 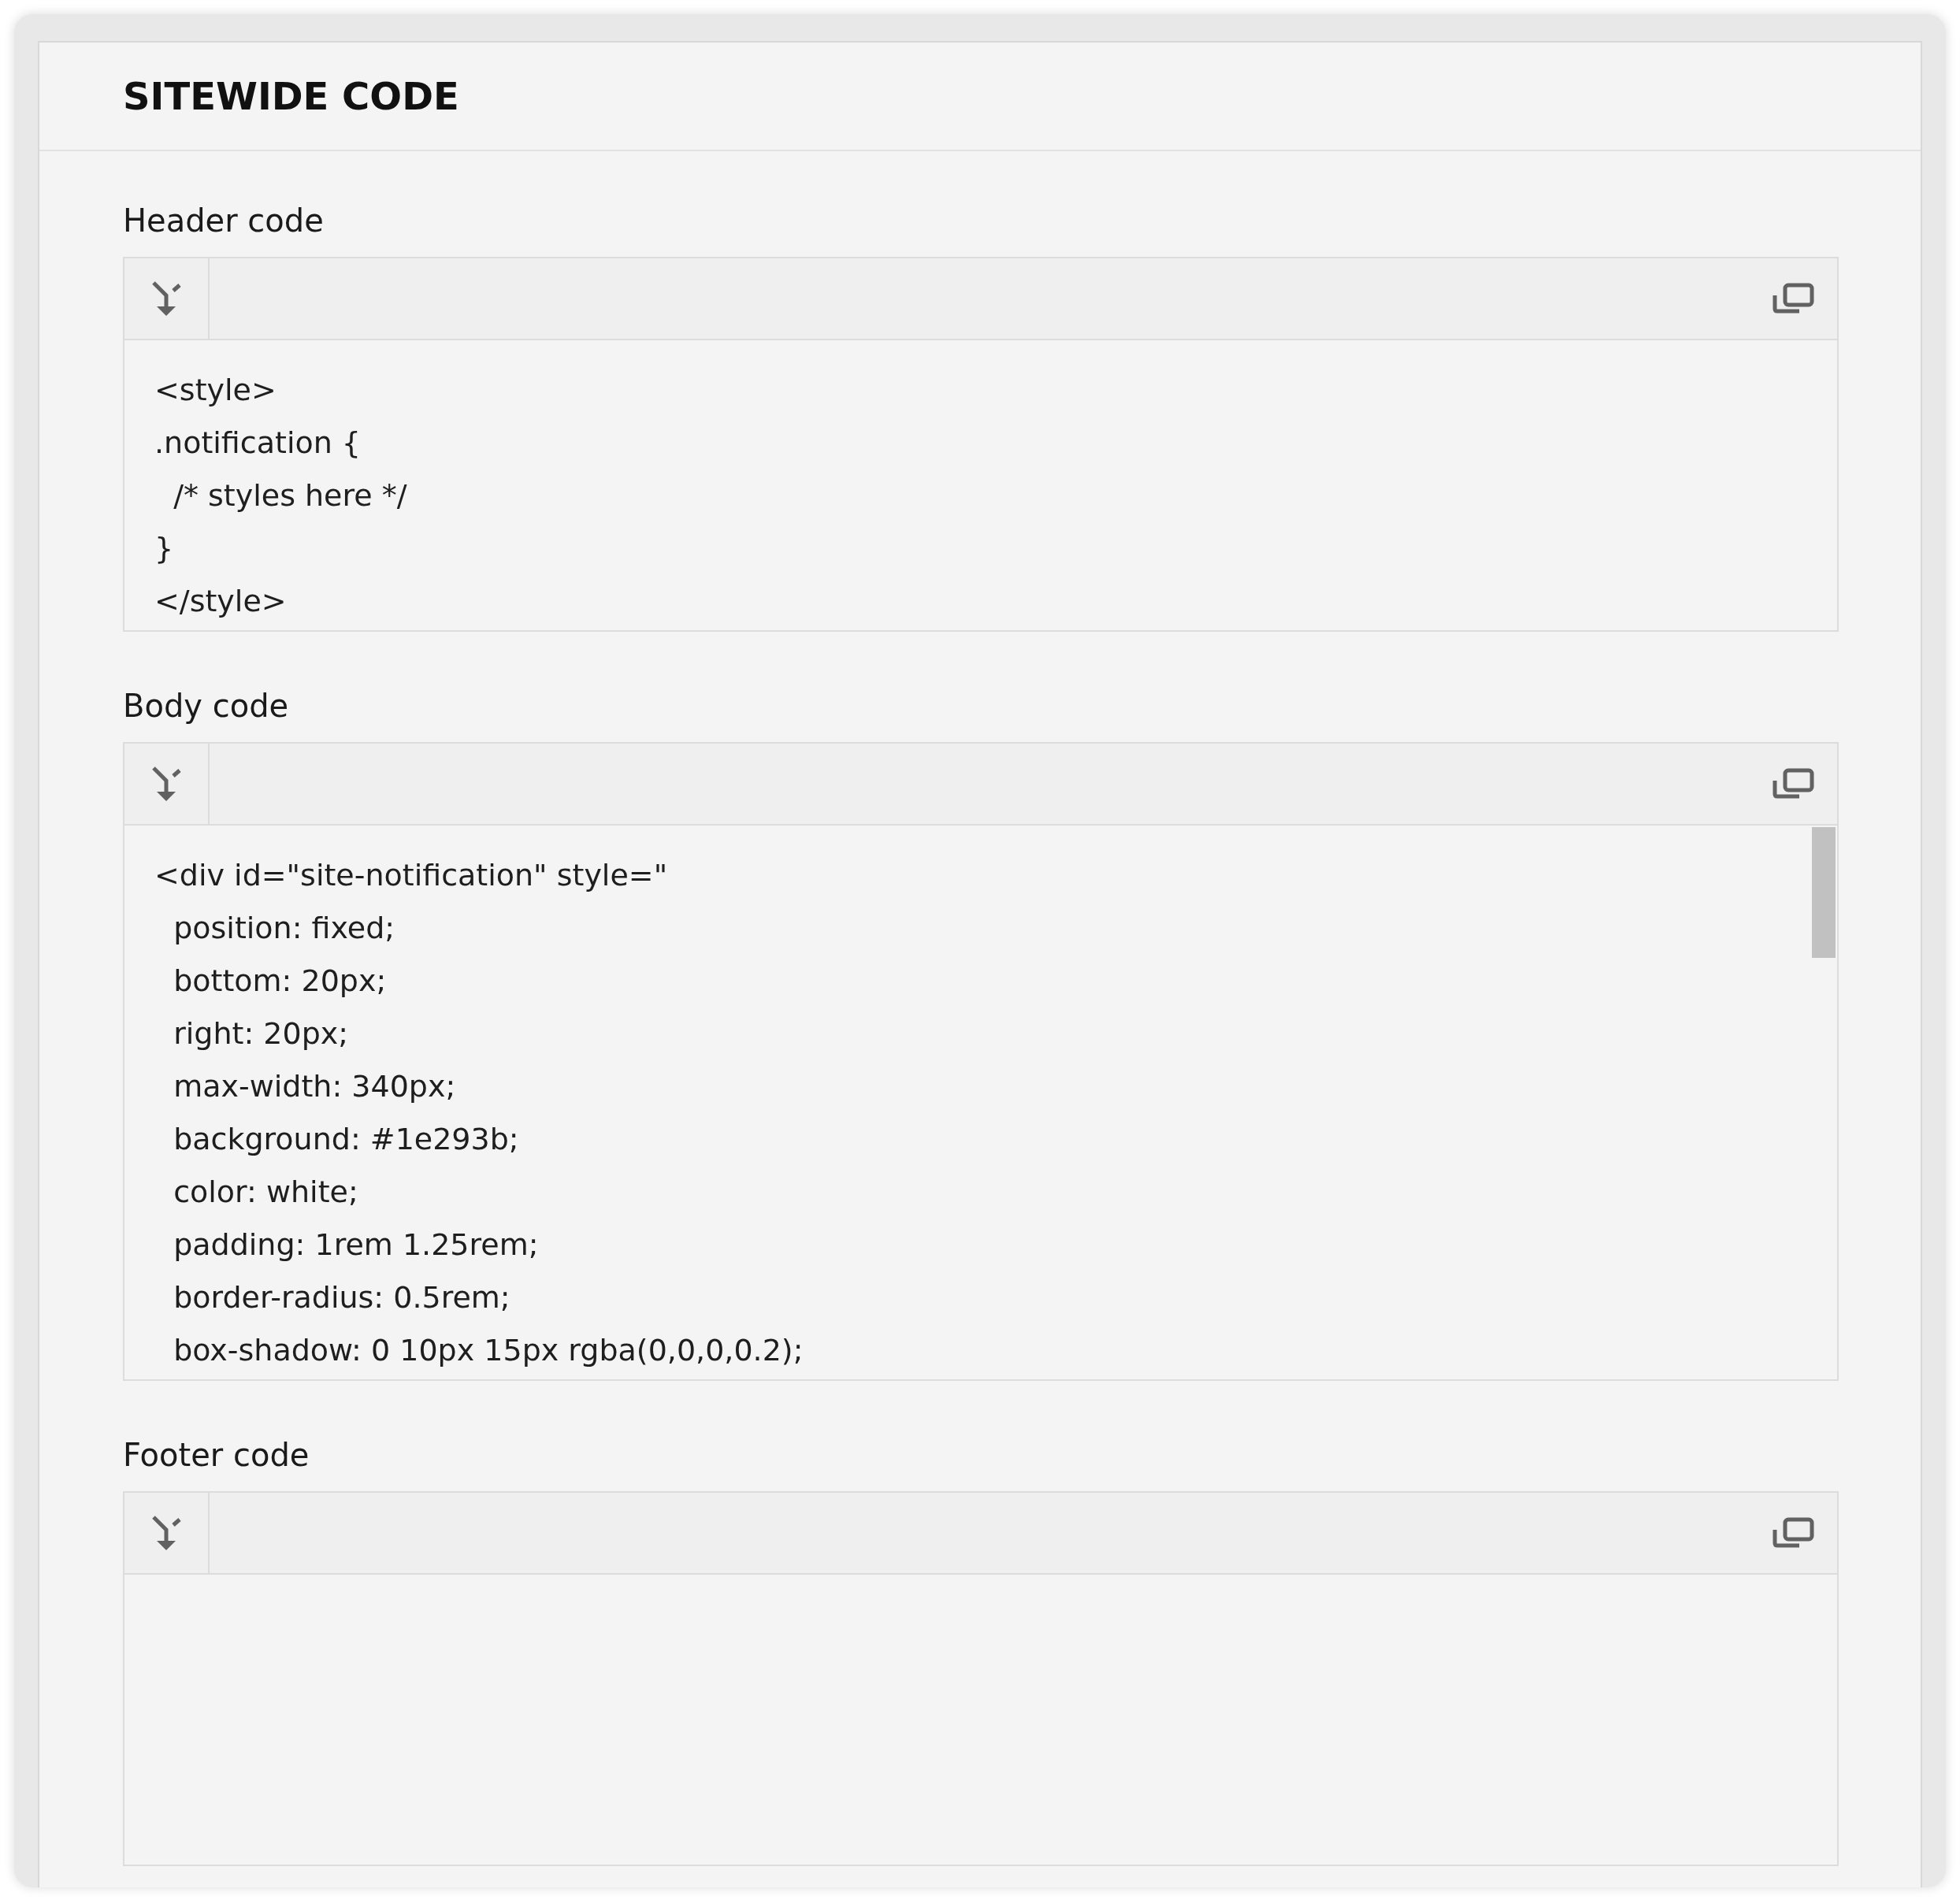 What do you see at coordinates (284, 928) in the screenshot?
I see `code-line: position: fixed;` at bounding box center [284, 928].